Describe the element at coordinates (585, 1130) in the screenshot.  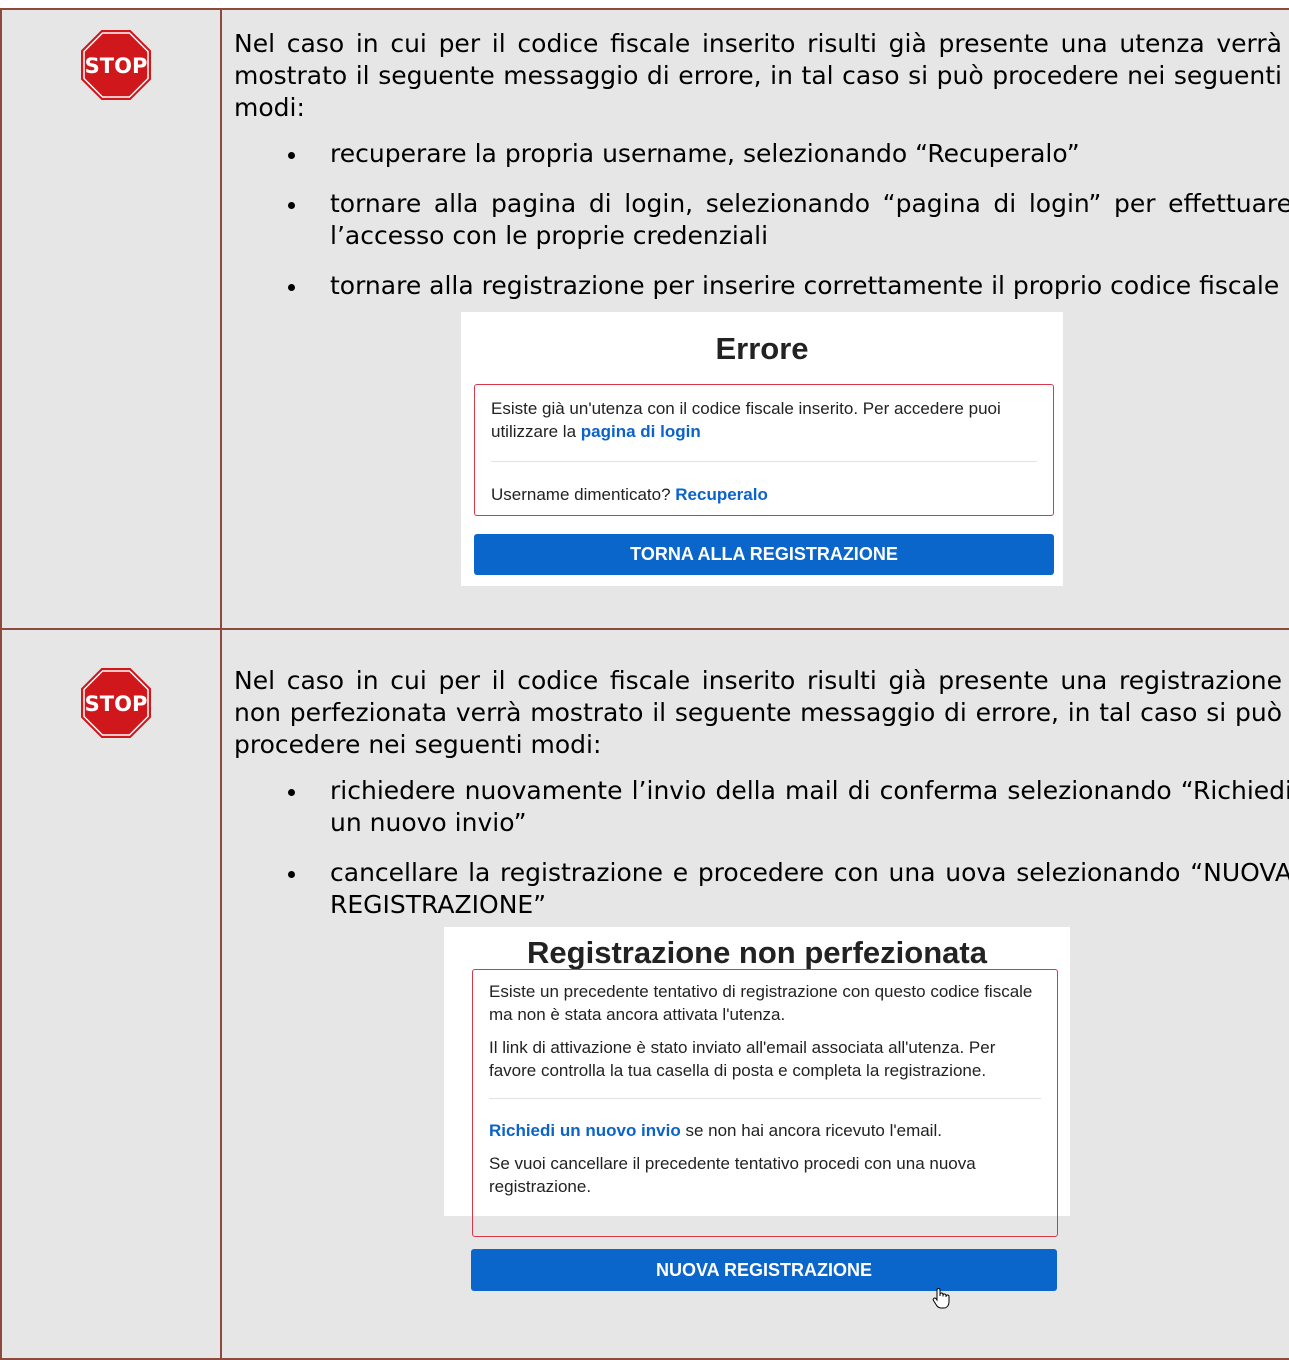
I see `resend-email-link: Richiedi un nuovo invio` at that location.